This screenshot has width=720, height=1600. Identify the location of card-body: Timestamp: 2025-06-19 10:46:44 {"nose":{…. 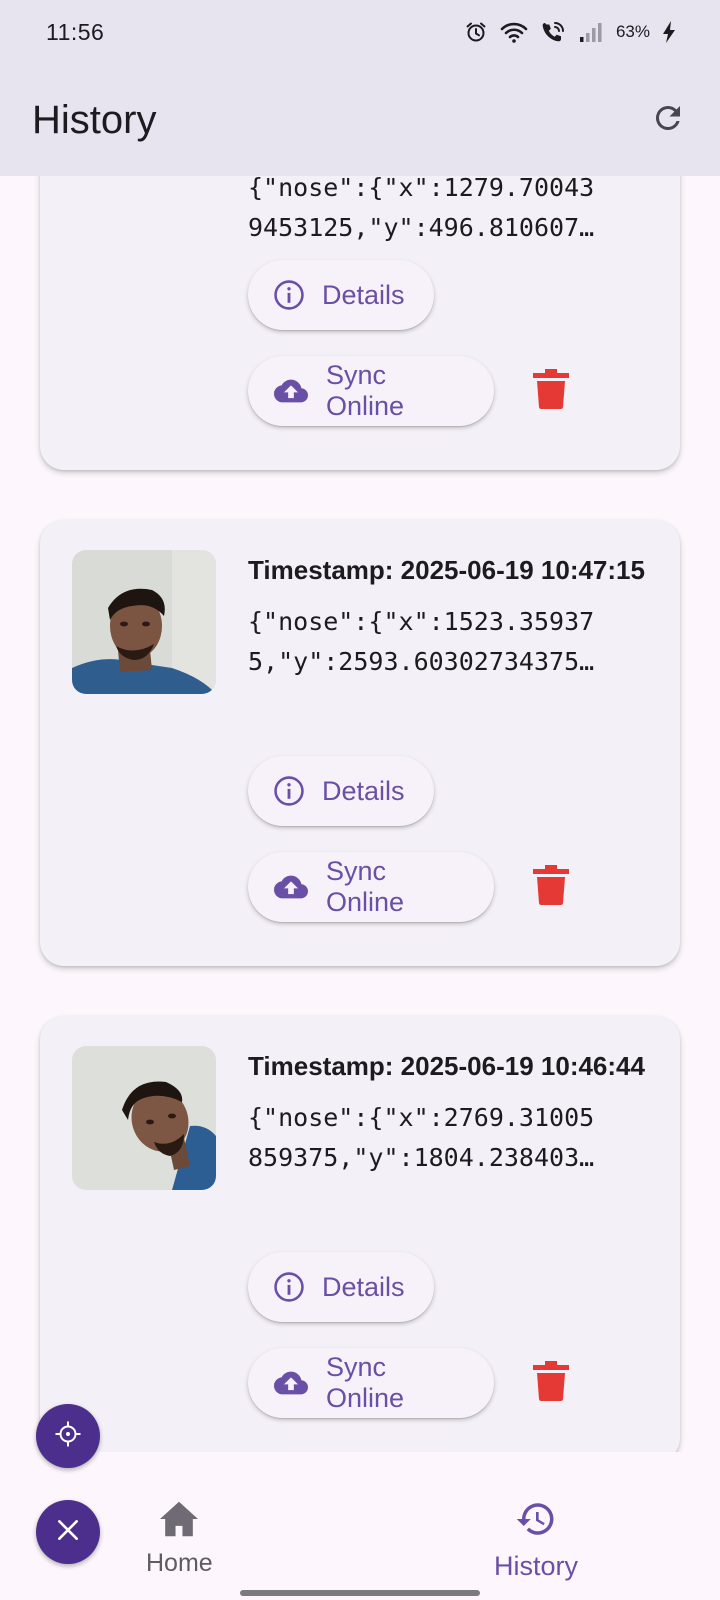
(448, 1112).